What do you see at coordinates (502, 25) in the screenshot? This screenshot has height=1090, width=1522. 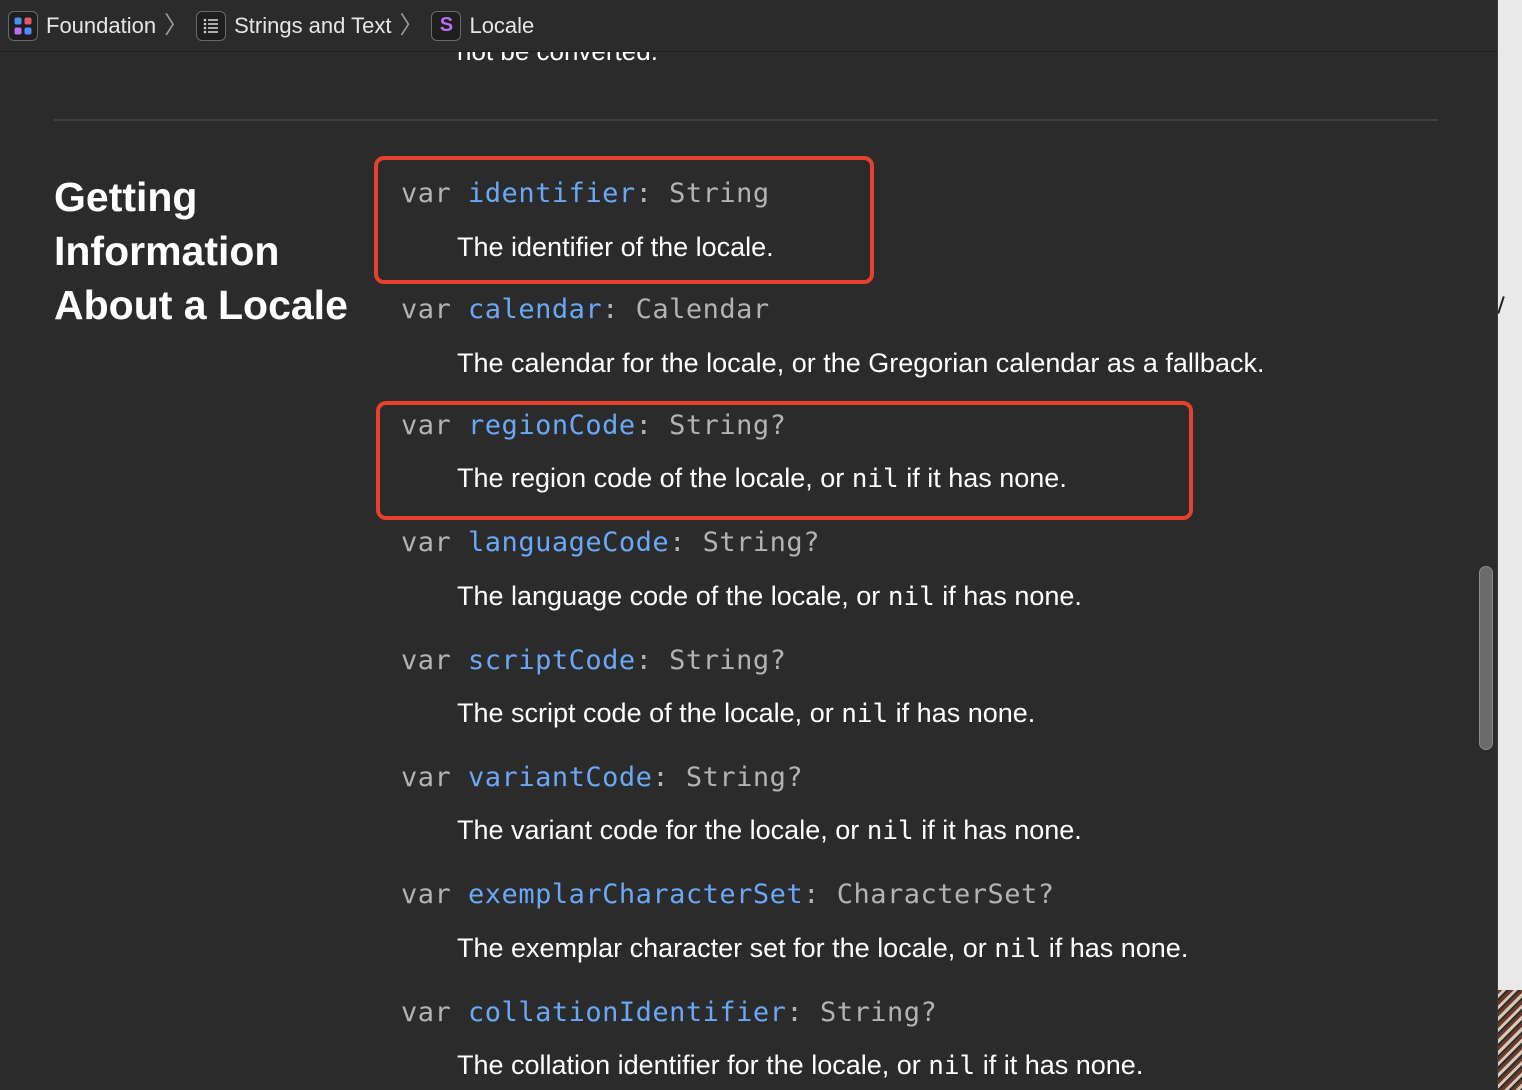 I see `breadcrumb-label: Locale` at bounding box center [502, 25].